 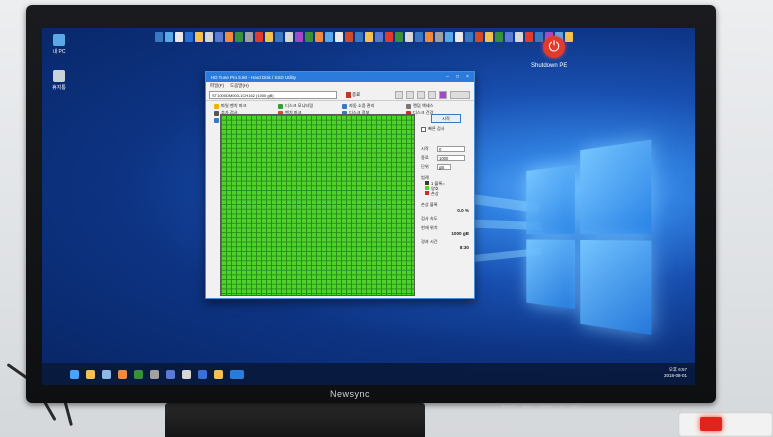 I want to click on power-icon: ⏻, so click(x=554, y=47).